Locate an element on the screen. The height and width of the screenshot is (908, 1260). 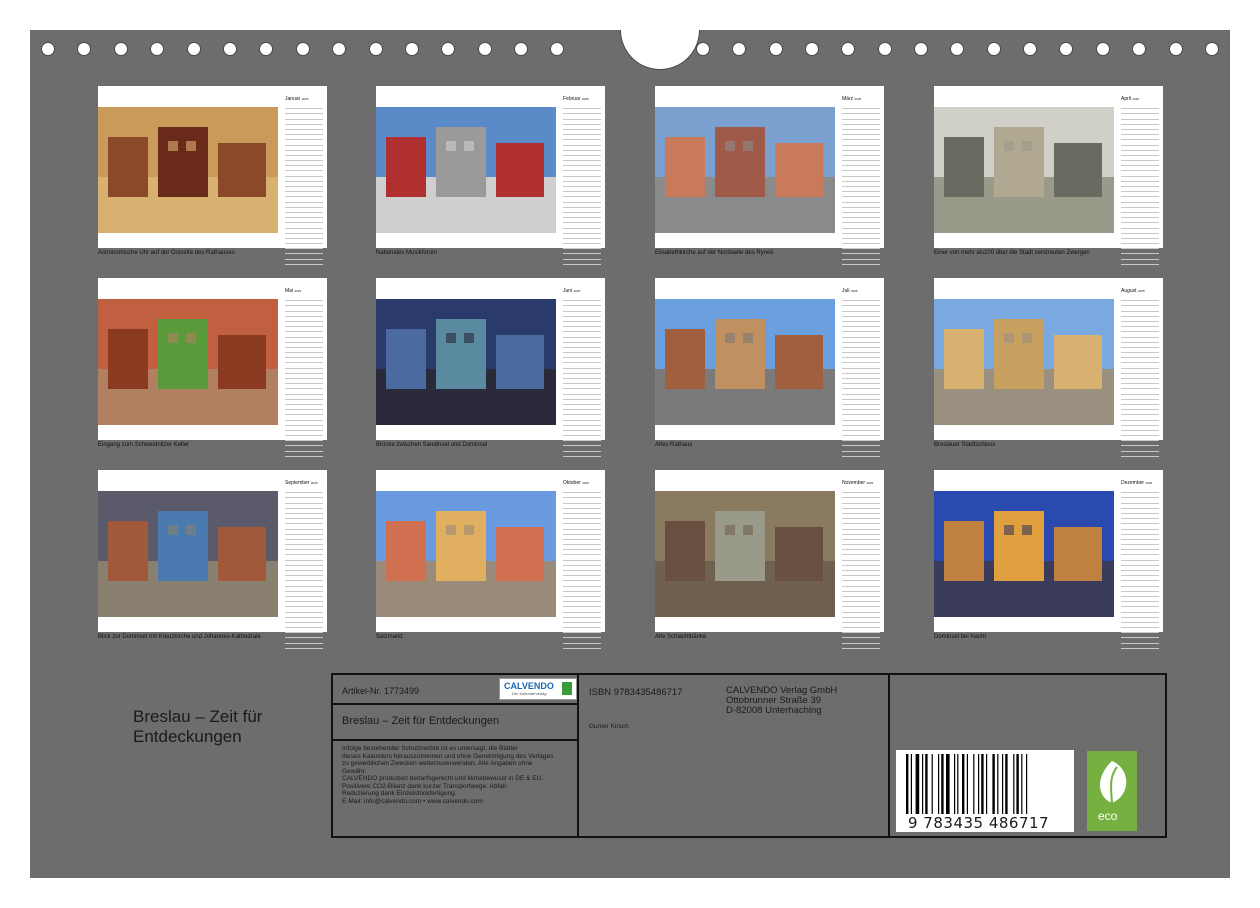
month-page: Mai 2025 is located at coordinates (212, 367).